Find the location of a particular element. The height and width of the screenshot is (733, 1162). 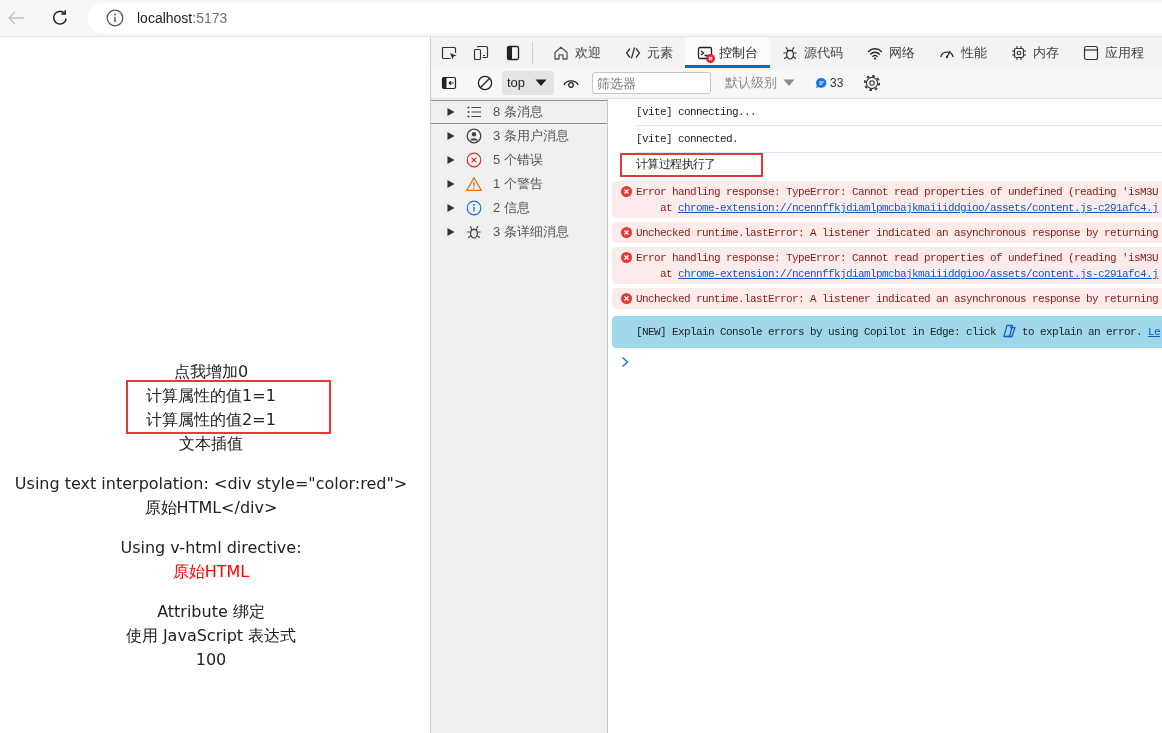

chip-icon is located at coordinates (1019, 52).